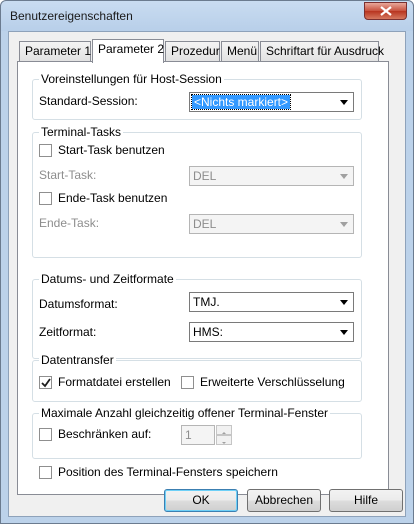  What do you see at coordinates (81, 132) in the screenshot?
I see `group-title: Terminal-Tasks` at bounding box center [81, 132].